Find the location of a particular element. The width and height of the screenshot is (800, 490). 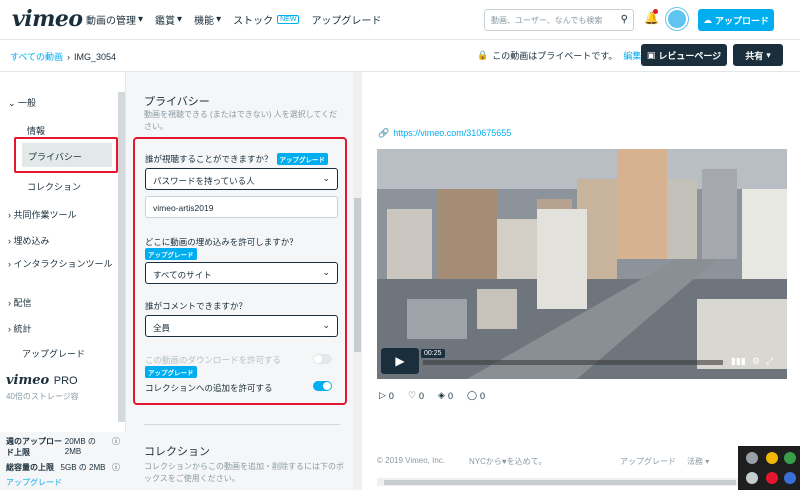

play-button: ▶ is located at coordinates (400, 361).